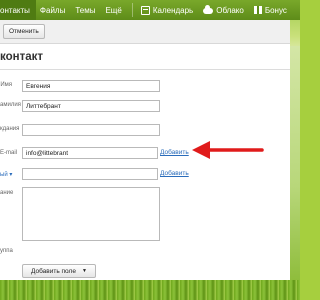 The width and height of the screenshot is (320, 300). Describe the element at coordinates (208, 9) in the screenshot. I see `cloud-icon` at that location.